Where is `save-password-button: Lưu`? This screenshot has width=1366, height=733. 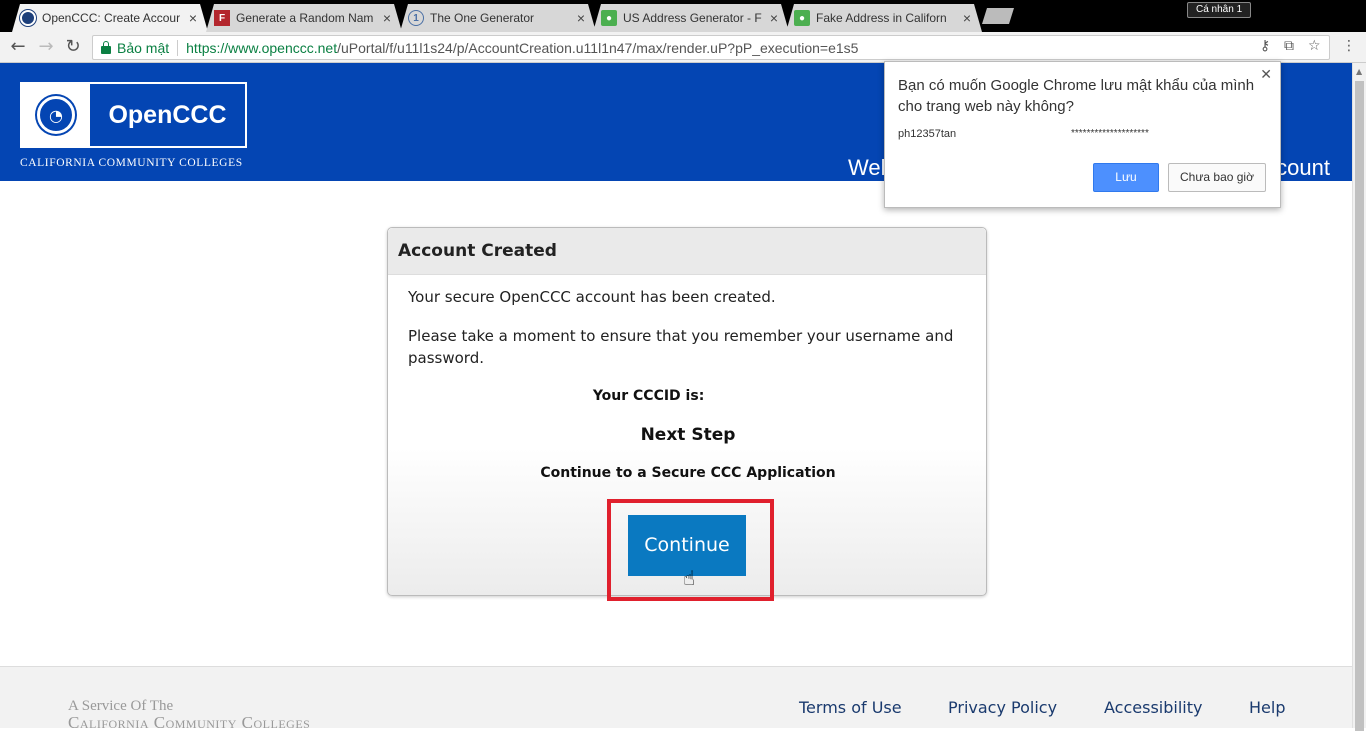
save-password-button: Lưu is located at coordinates (1126, 177).